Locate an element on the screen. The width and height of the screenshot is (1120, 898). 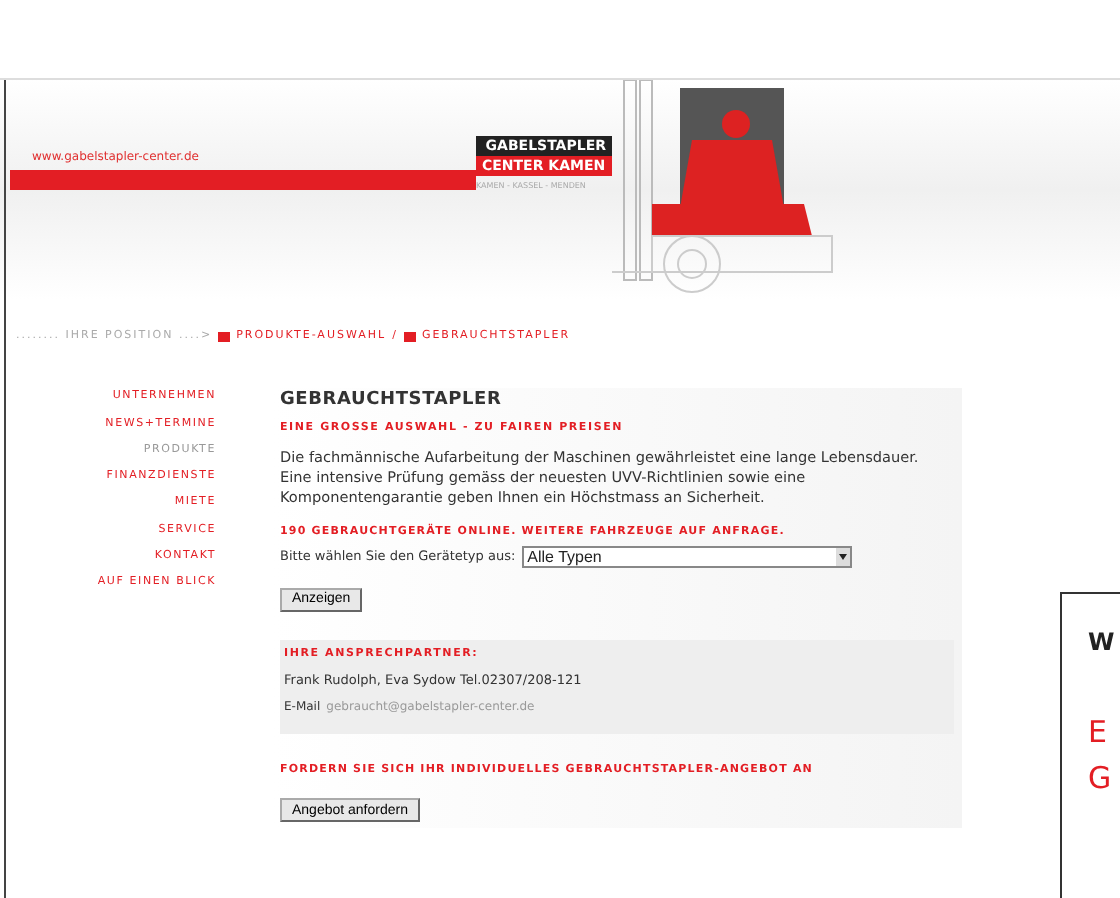
page-title: GEBRAUCHTSTAPLER is located at coordinates (392, 401).